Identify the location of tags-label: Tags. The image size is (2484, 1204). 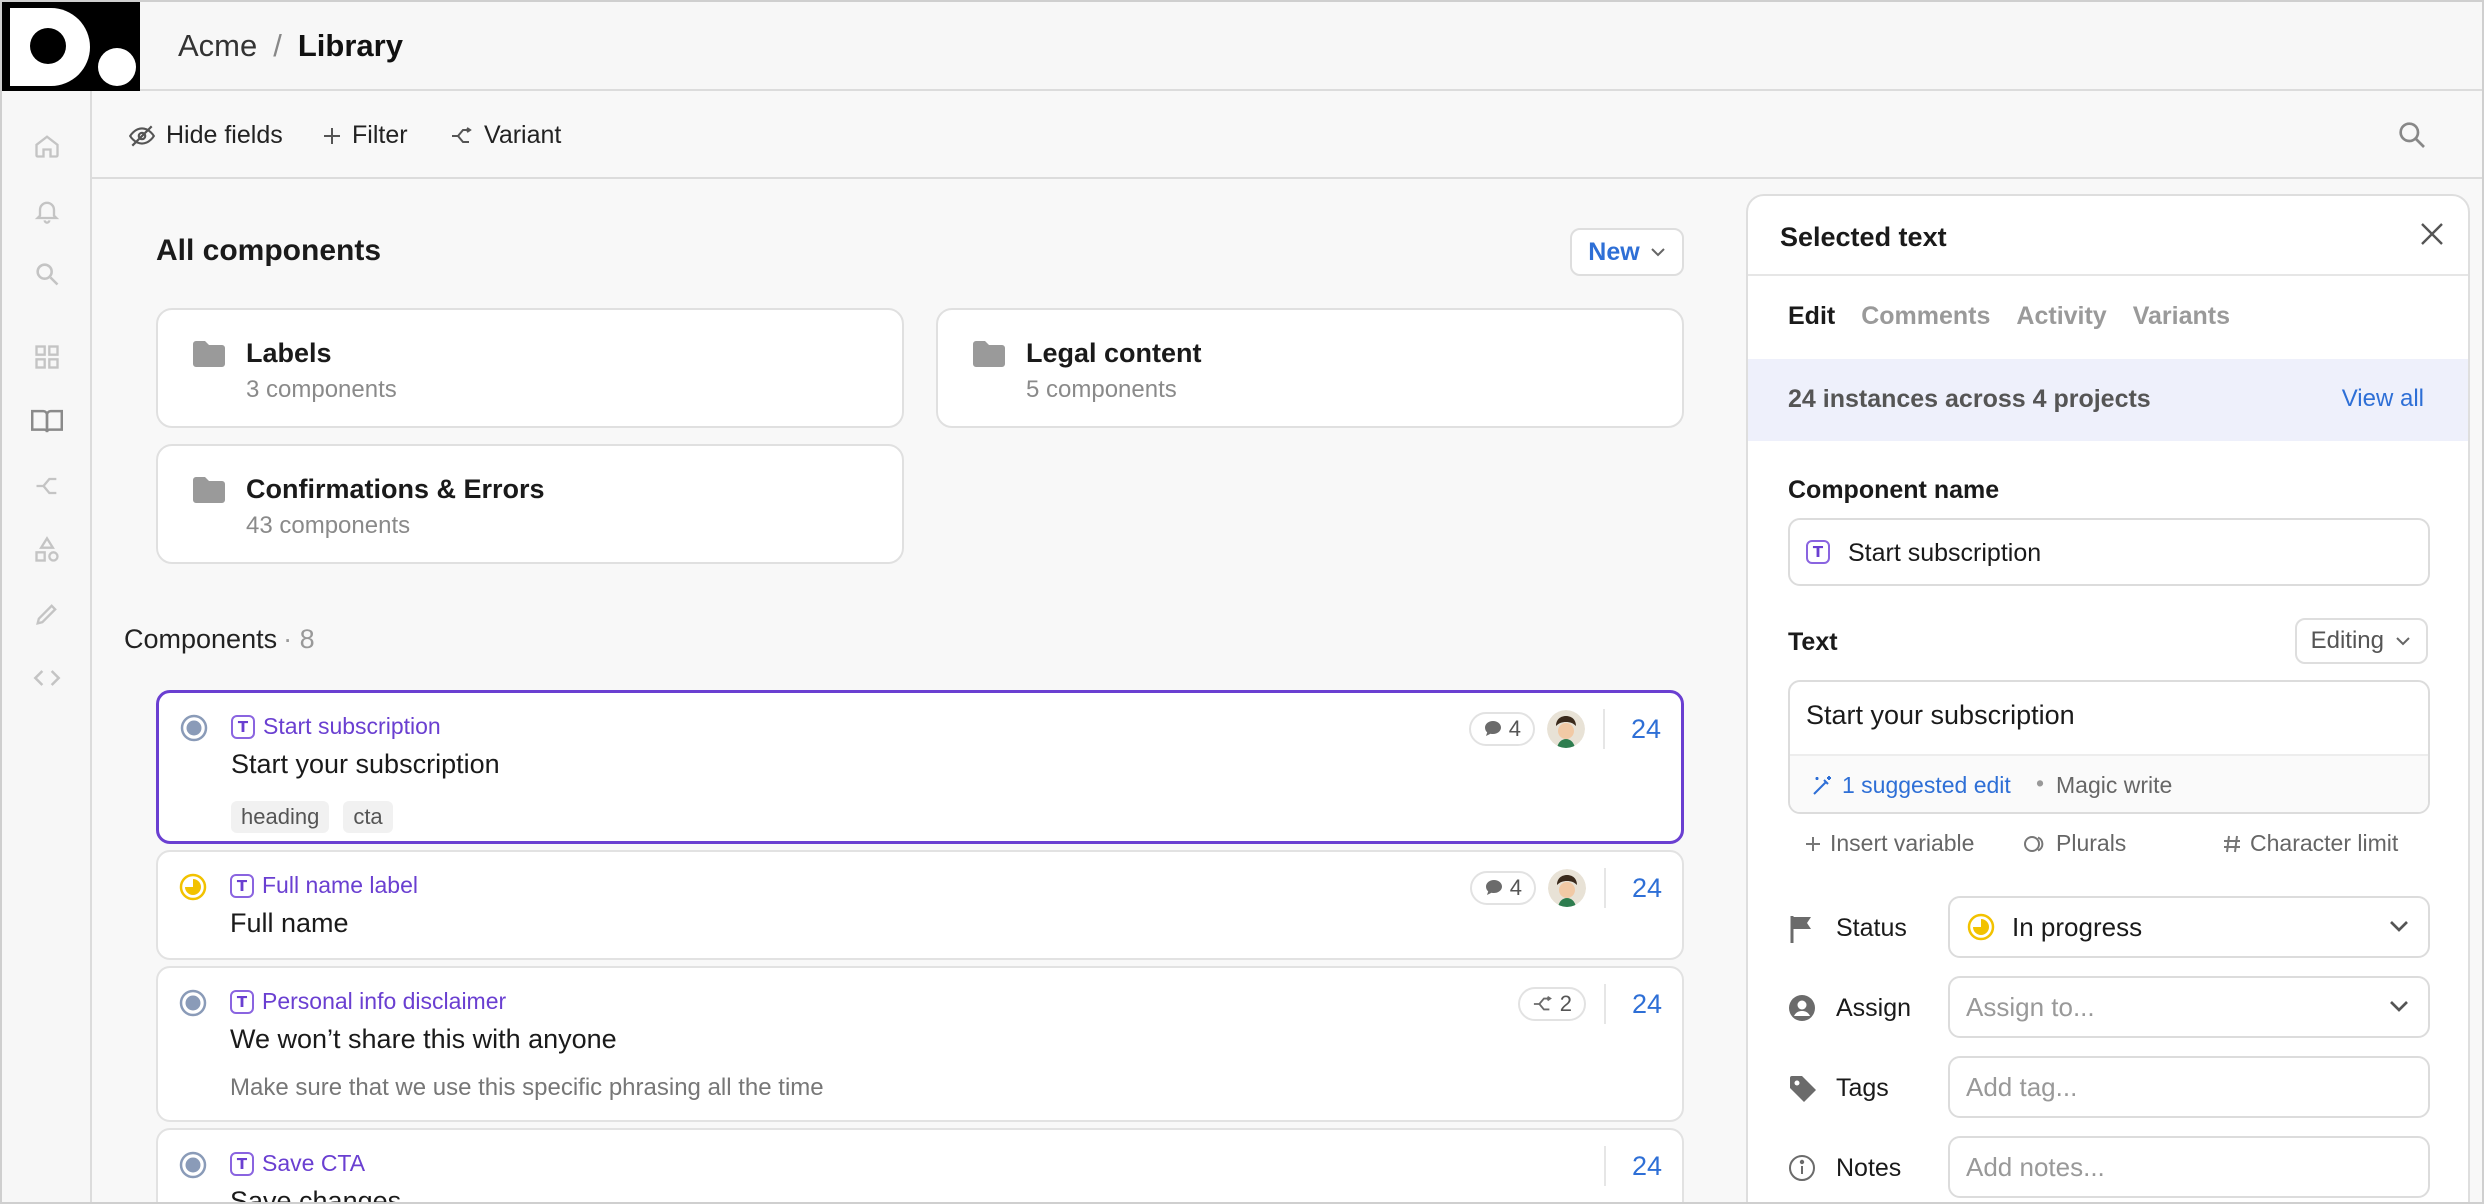
(1862, 1088).